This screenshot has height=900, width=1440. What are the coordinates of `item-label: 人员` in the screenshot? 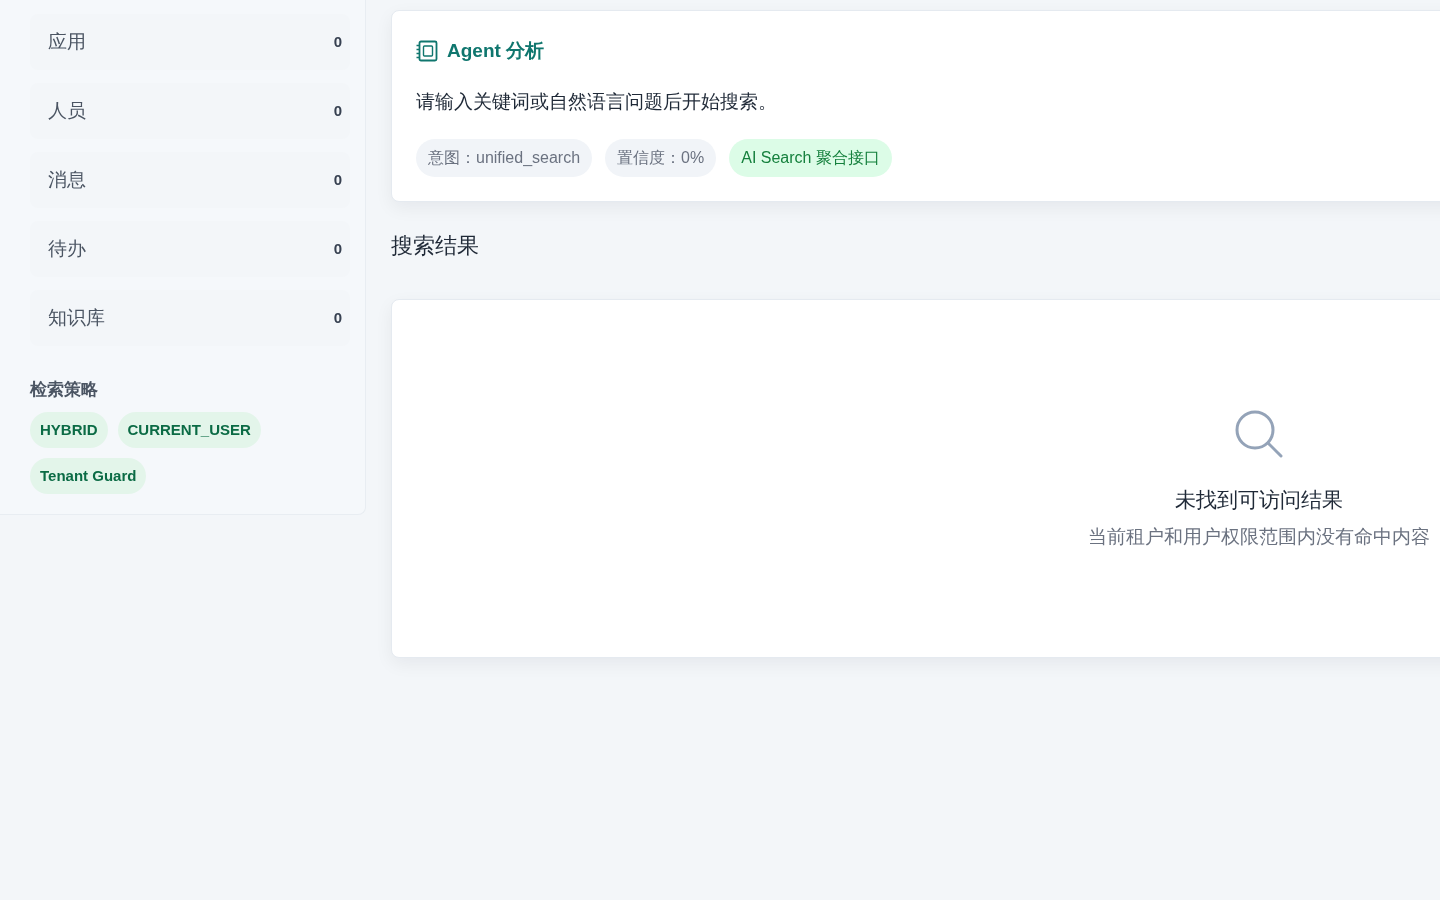 It's located at (67, 110).